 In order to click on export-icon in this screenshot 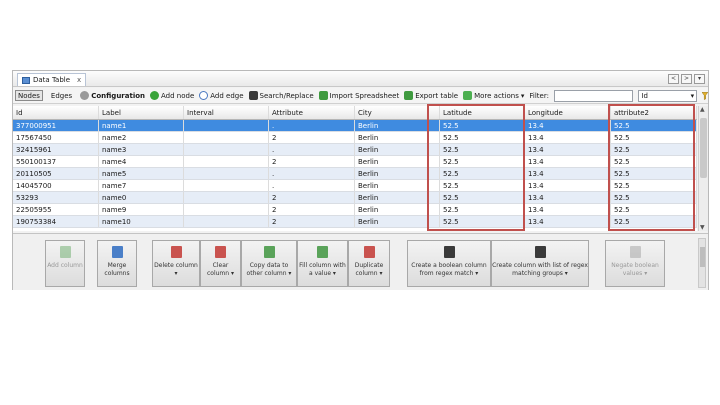, I will do `click(409, 95)`.